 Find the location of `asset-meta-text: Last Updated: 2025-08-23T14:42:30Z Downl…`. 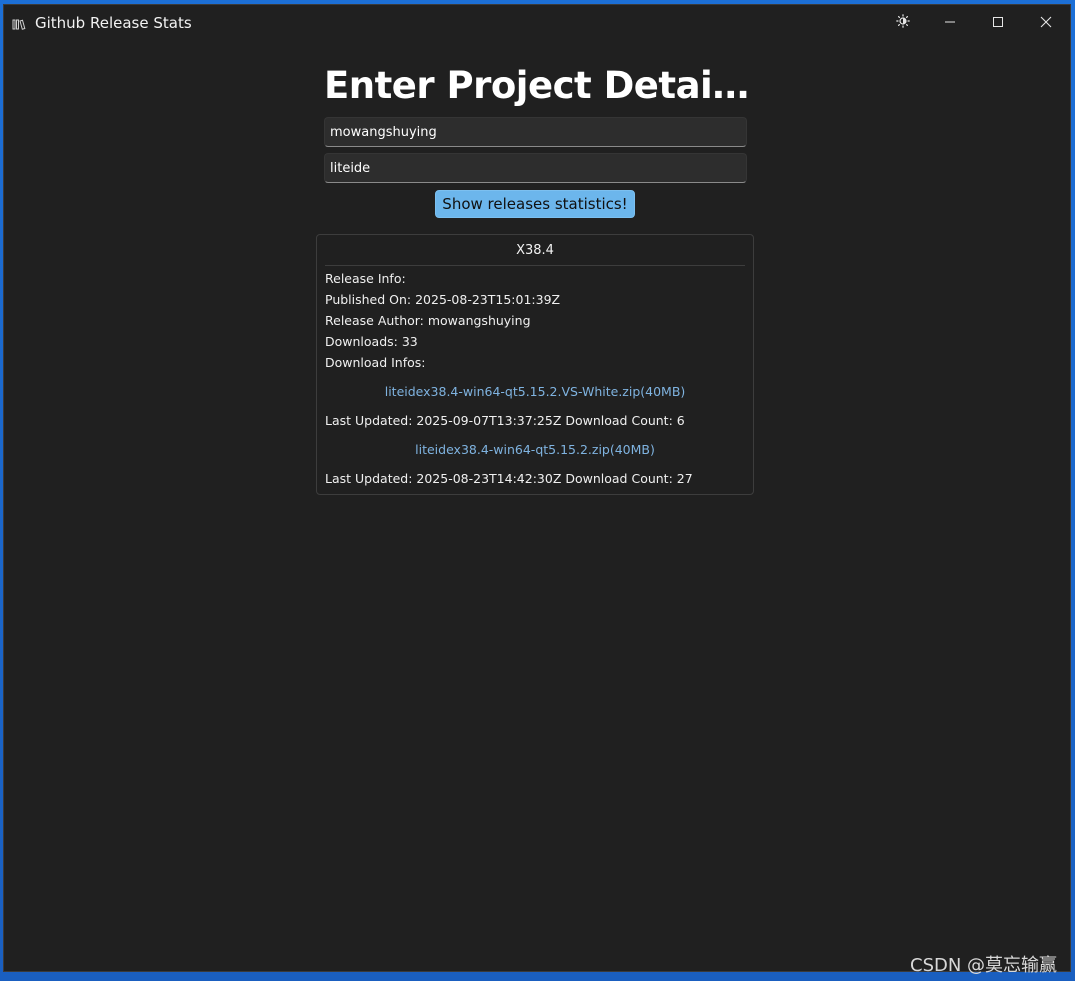

asset-meta-text: Last Updated: 2025-08-23T14:42:30Z Downl… is located at coordinates (509, 478).